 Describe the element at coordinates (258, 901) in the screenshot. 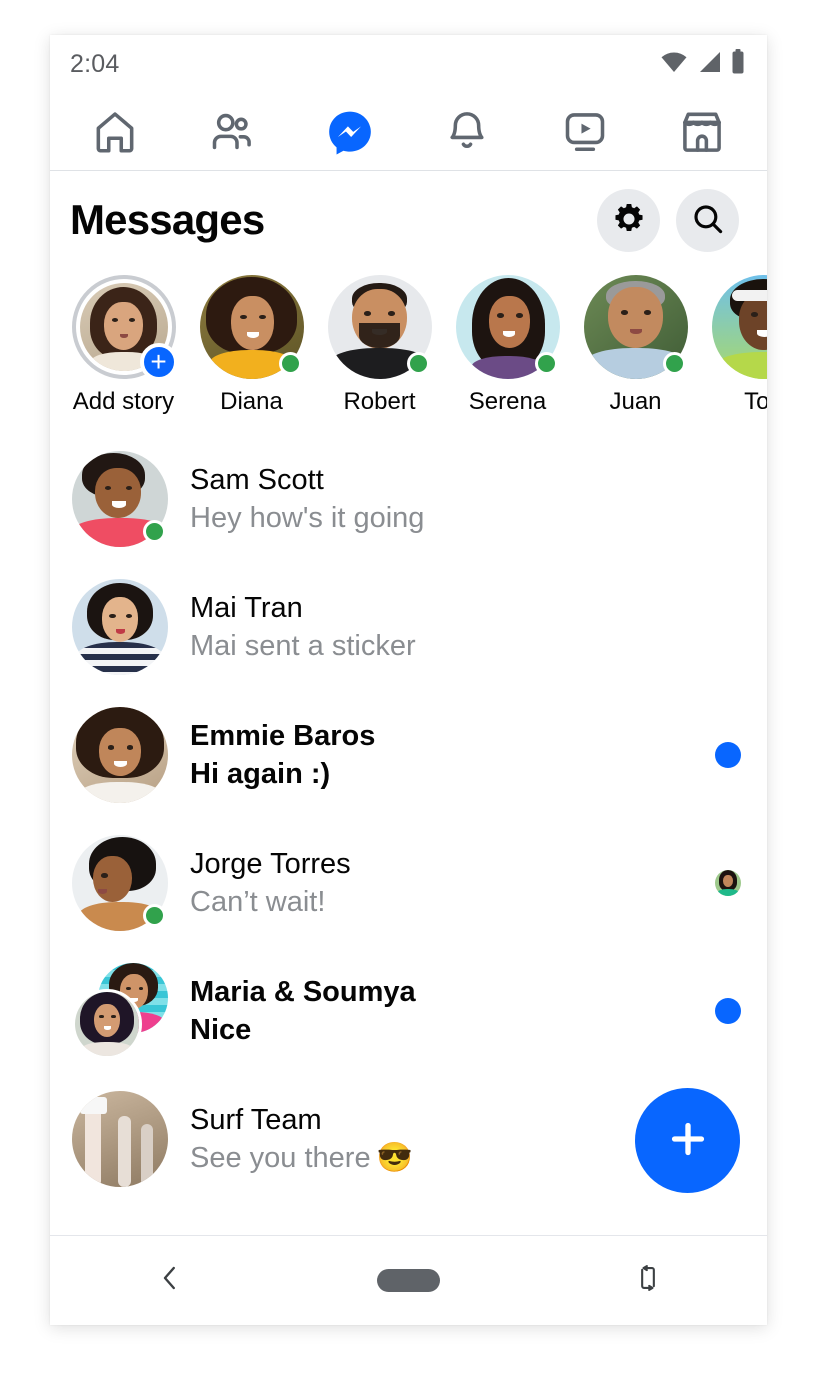

I see `snippet-text: Can’t wait!` at that location.